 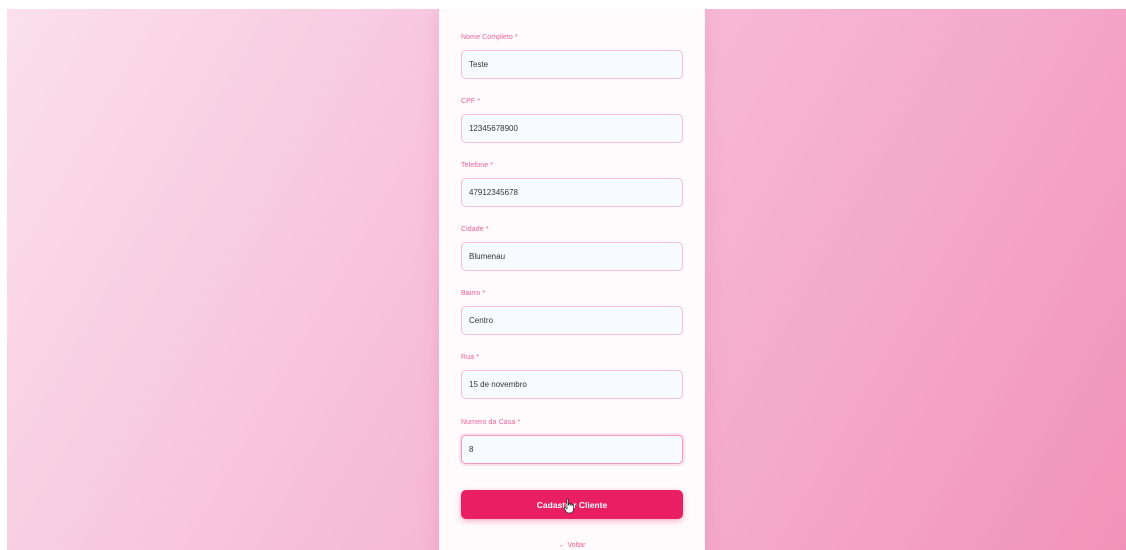 What do you see at coordinates (475, 229) in the screenshot?
I see `city-label: Cidade *` at bounding box center [475, 229].